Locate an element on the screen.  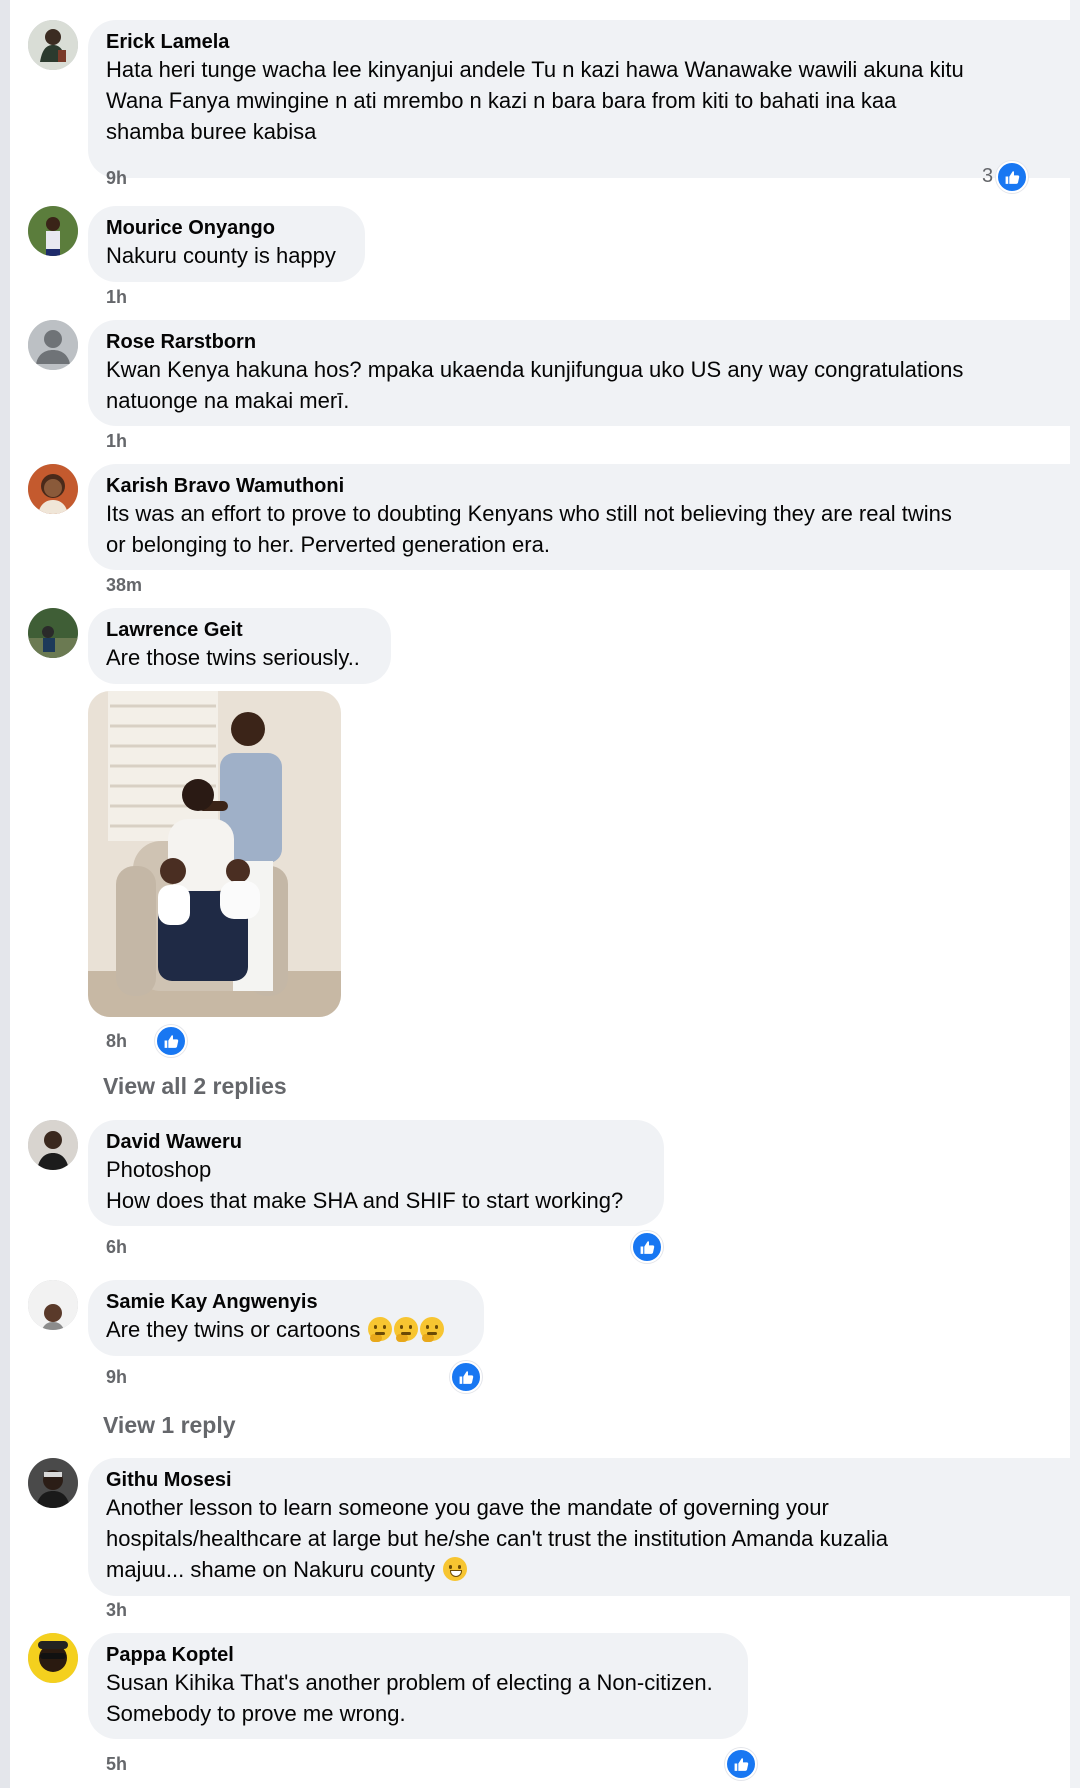
comment-timestamp: 3h is located at coordinates (116, 1610).